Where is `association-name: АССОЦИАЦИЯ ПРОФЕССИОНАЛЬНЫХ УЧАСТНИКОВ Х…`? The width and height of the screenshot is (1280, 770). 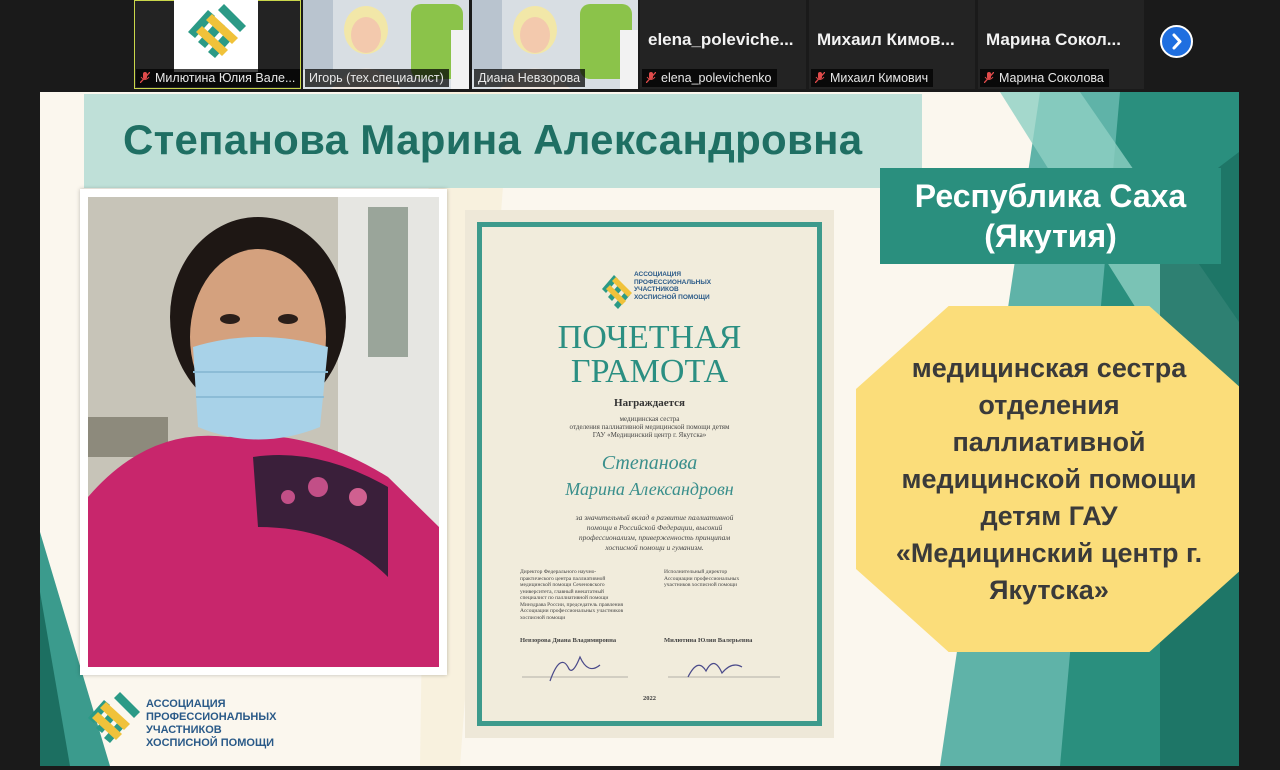 association-name: АССОЦИАЦИЯ ПРОФЕССИОНАЛЬНЫХ УЧАСТНИКОВ Х… is located at coordinates (211, 723).